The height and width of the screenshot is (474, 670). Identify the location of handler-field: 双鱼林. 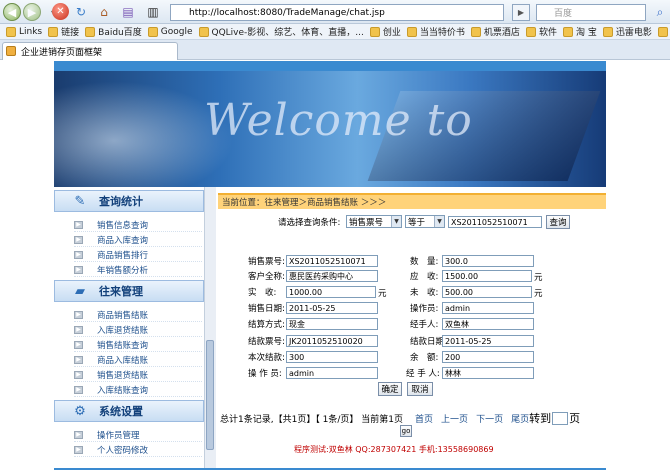
(488, 324).